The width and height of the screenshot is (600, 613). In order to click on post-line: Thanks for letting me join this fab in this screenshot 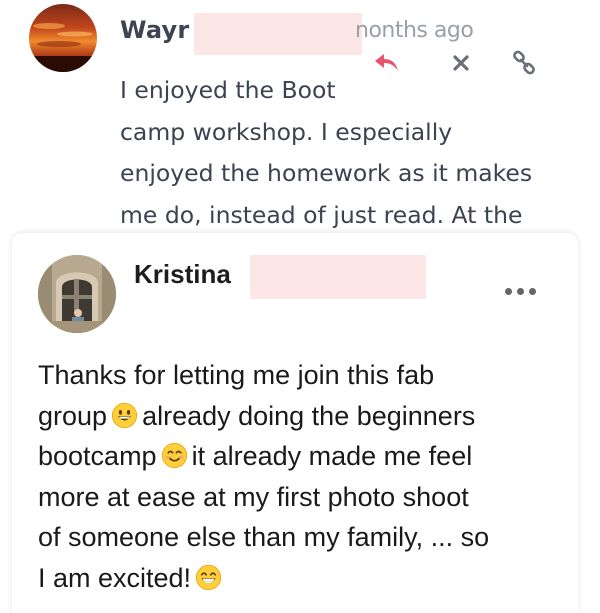, I will do `click(236, 375)`.